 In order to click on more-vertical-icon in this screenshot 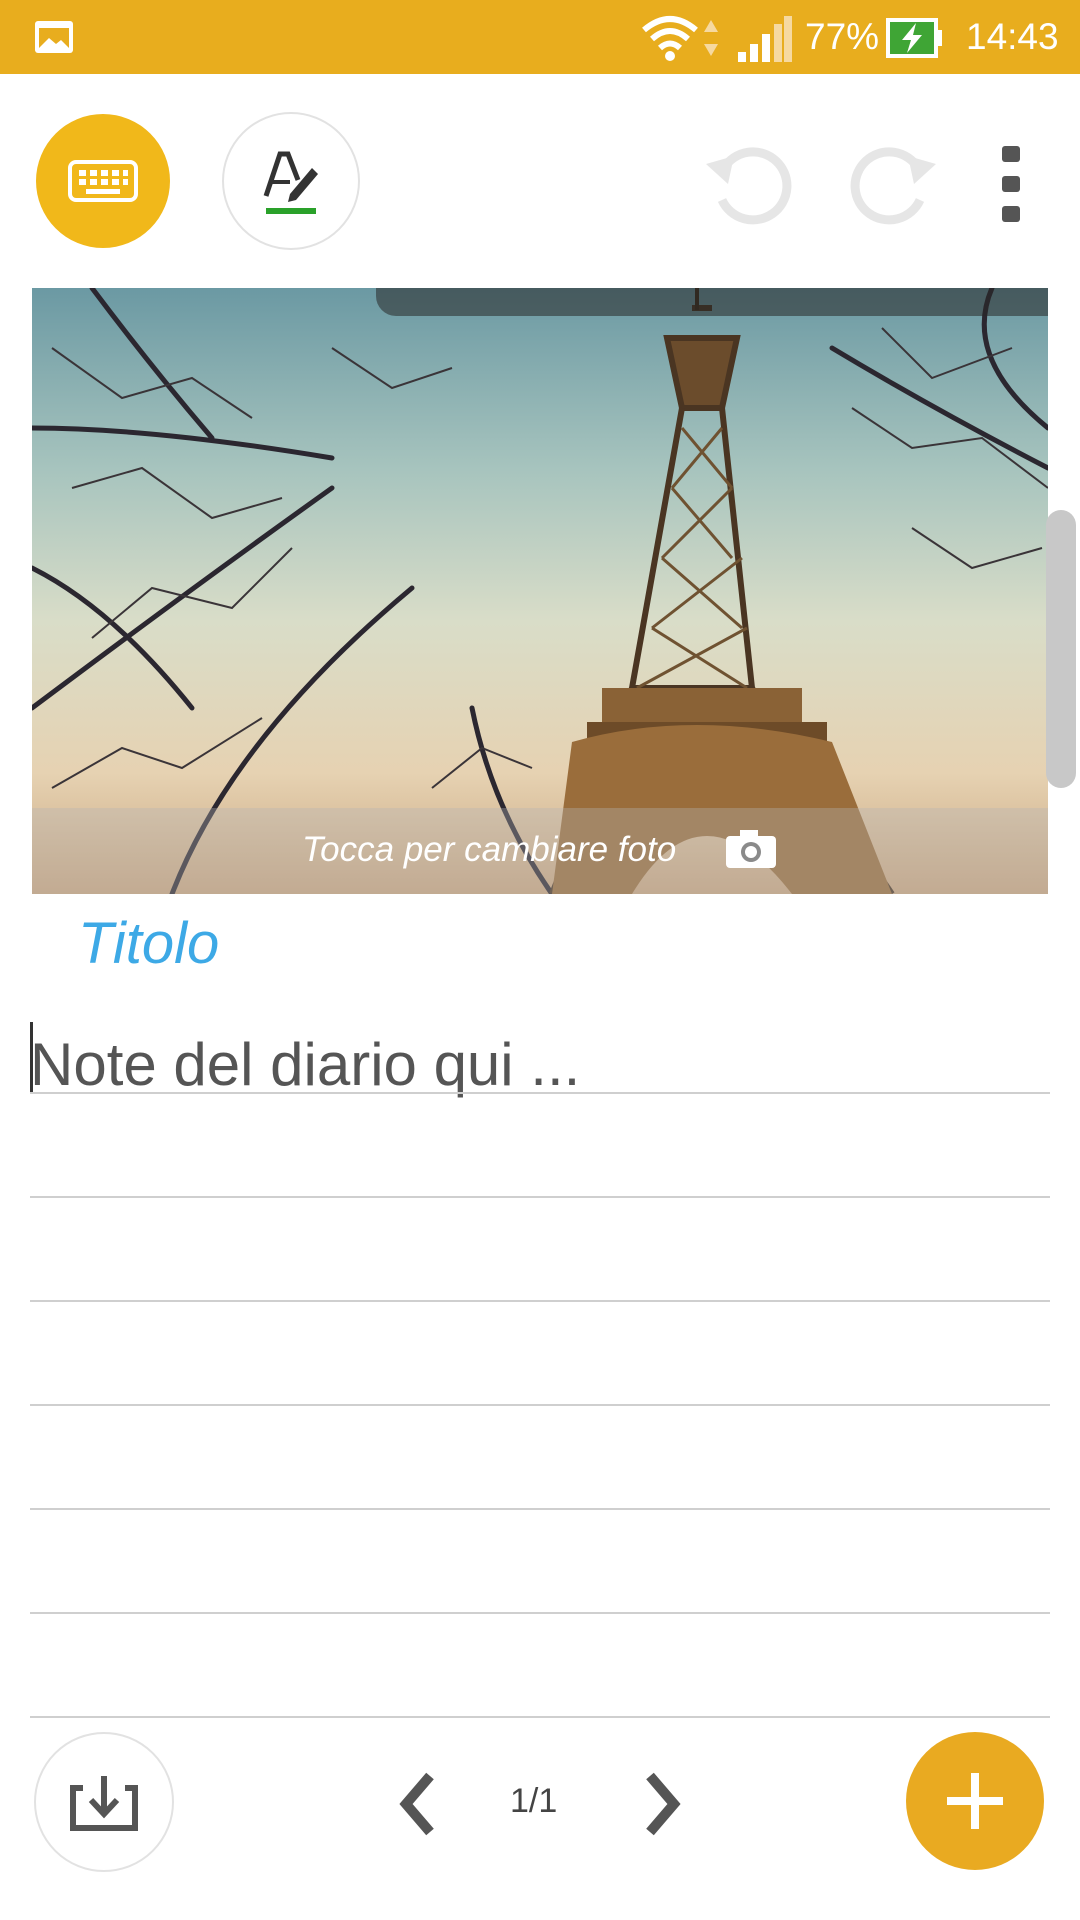, I will do `click(1012, 184)`.